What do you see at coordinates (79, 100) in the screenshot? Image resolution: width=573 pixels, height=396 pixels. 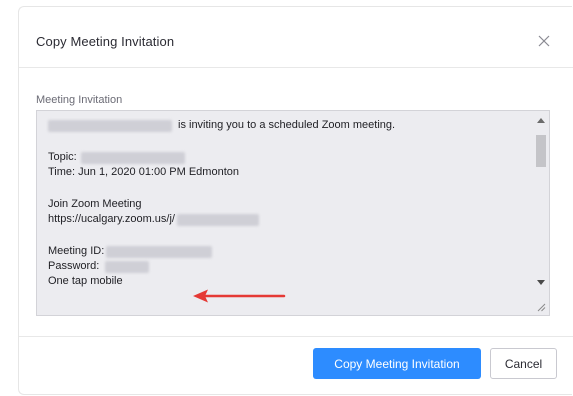 I see `meeting-invitation-label: Meeting Invitation` at bounding box center [79, 100].